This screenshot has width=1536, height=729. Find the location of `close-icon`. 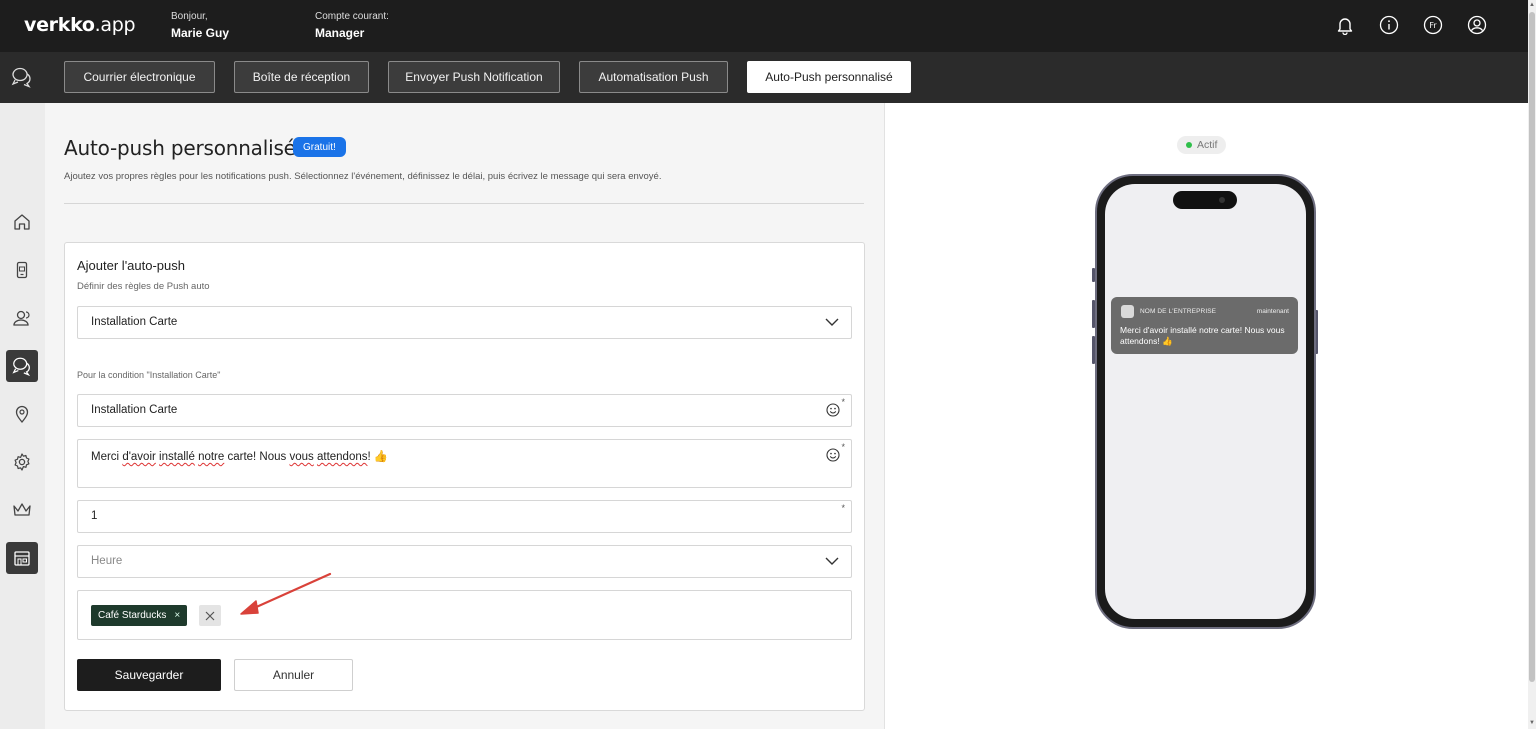

close-icon is located at coordinates (210, 615).